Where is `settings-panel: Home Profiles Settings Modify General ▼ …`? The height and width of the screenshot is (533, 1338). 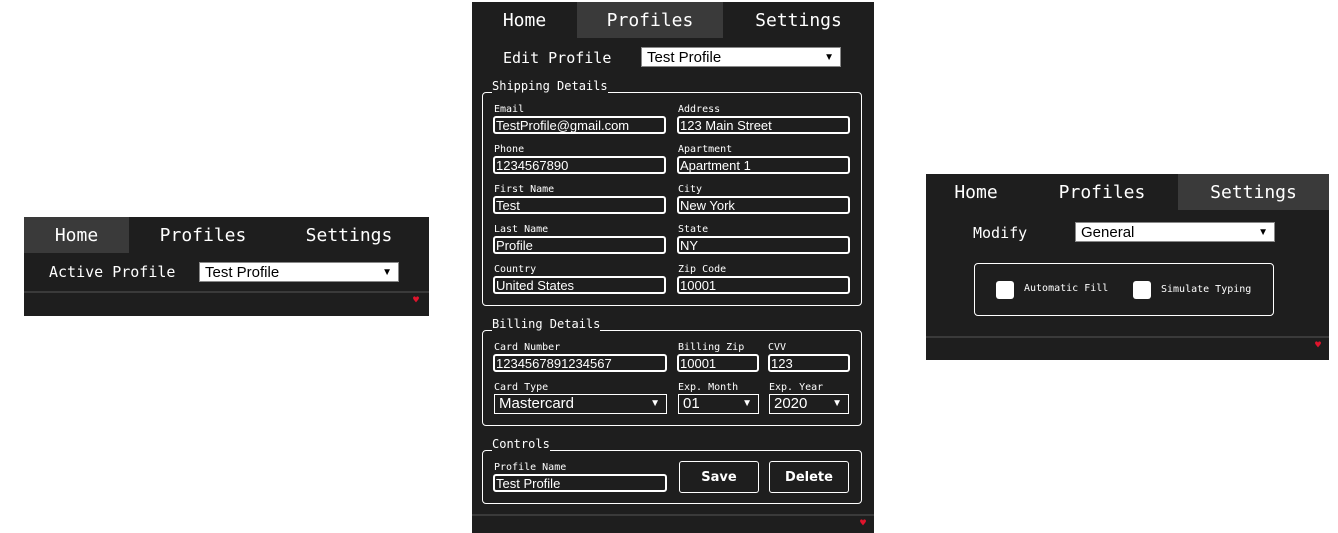 settings-panel: Home Profiles Settings Modify General ▼ … is located at coordinates (1127, 267).